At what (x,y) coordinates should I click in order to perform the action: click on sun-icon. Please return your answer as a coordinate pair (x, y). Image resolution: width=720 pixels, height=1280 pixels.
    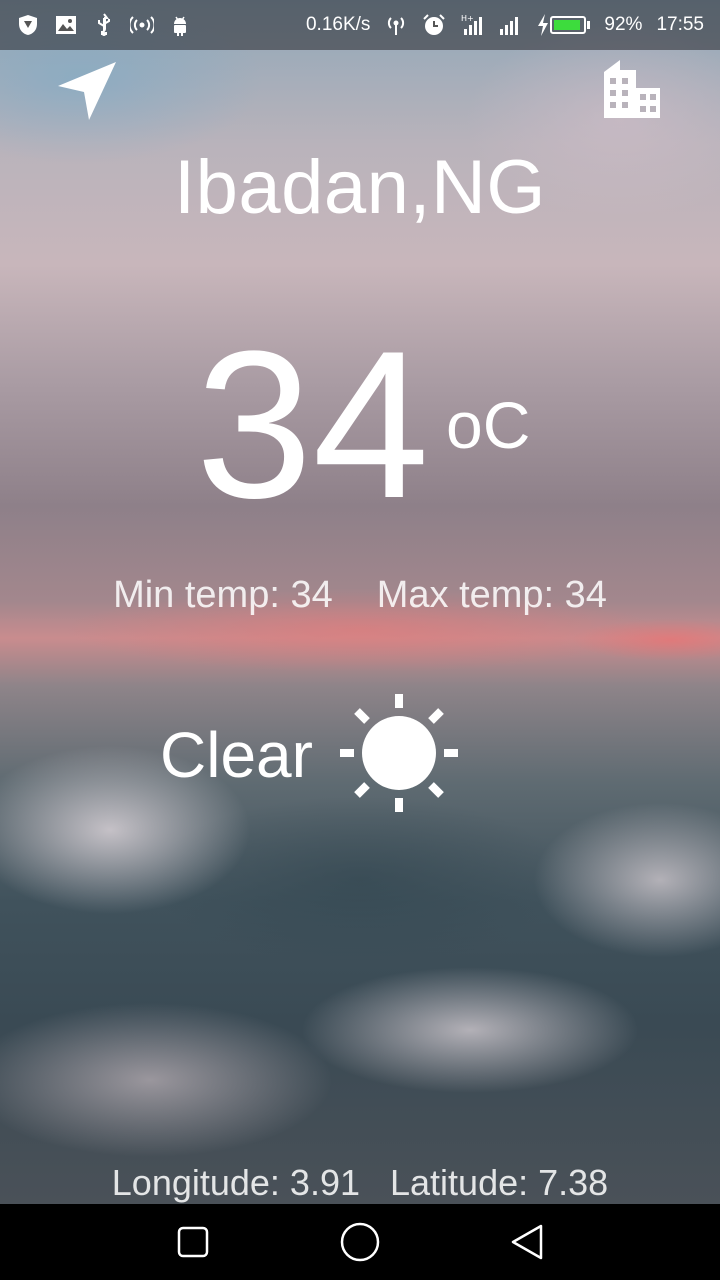
    Looking at the image, I should click on (399, 753).